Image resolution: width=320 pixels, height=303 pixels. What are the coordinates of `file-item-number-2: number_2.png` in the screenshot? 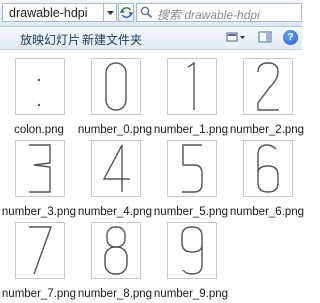 It's located at (267, 94).